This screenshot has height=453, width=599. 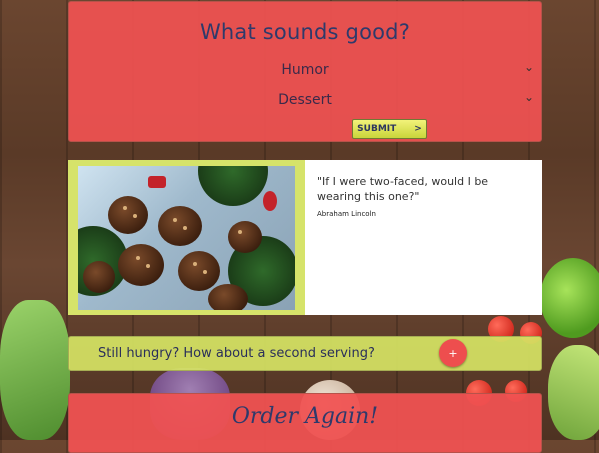 I want to click on form-title: What sounds good?, so click(x=305, y=32).